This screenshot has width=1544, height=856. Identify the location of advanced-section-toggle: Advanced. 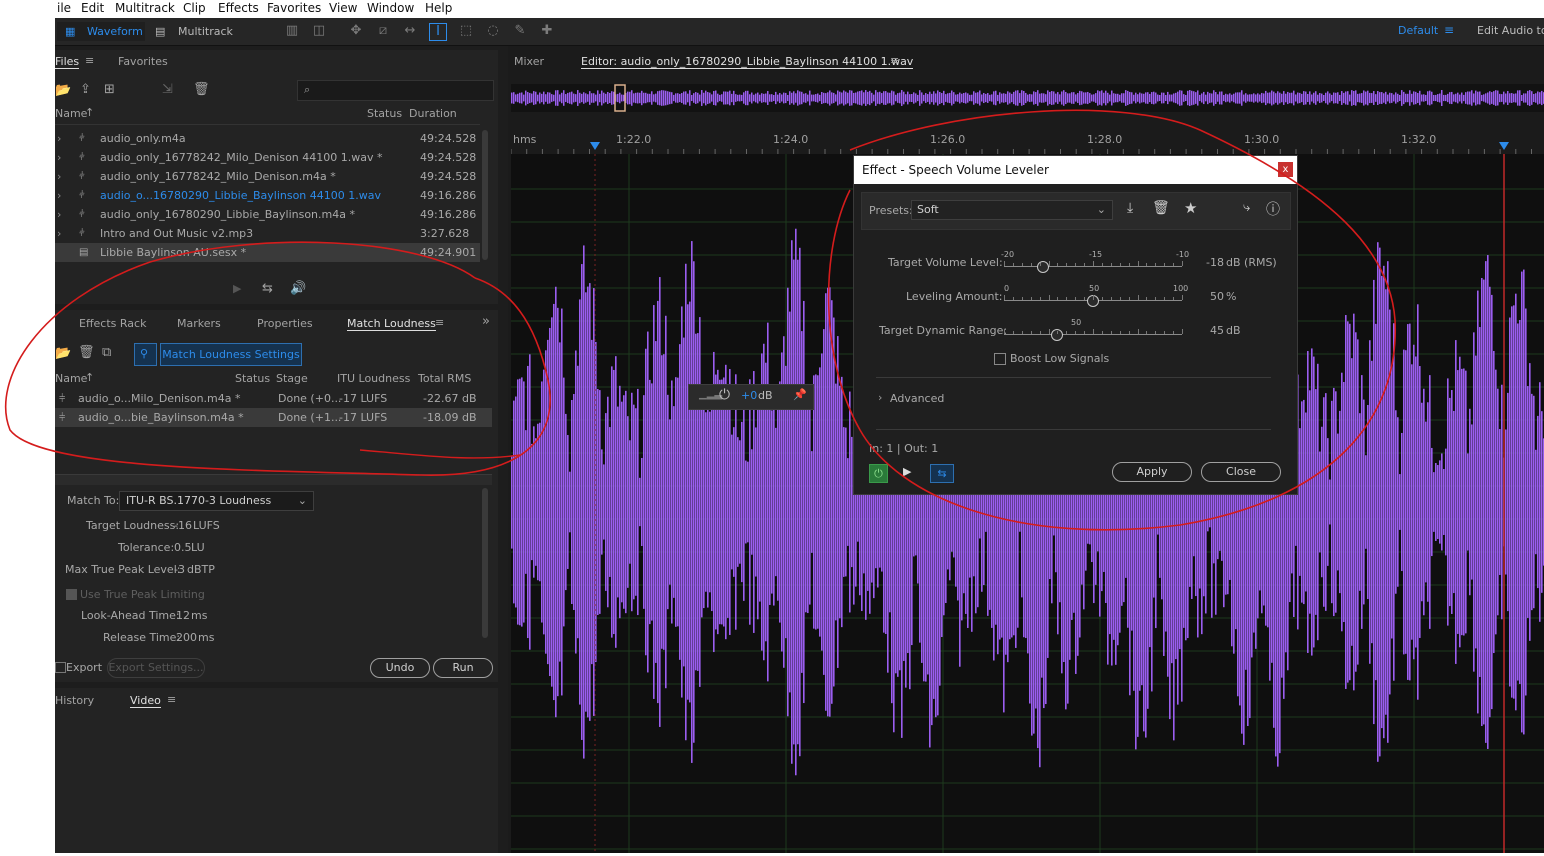
(917, 398).